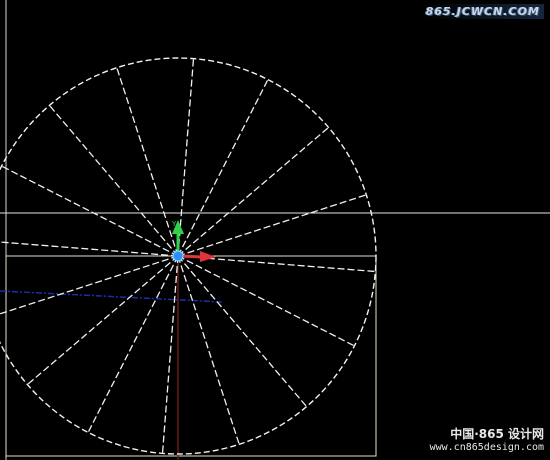  I want to click on watermark-url: www.cn865design.com, so click(486, 447).